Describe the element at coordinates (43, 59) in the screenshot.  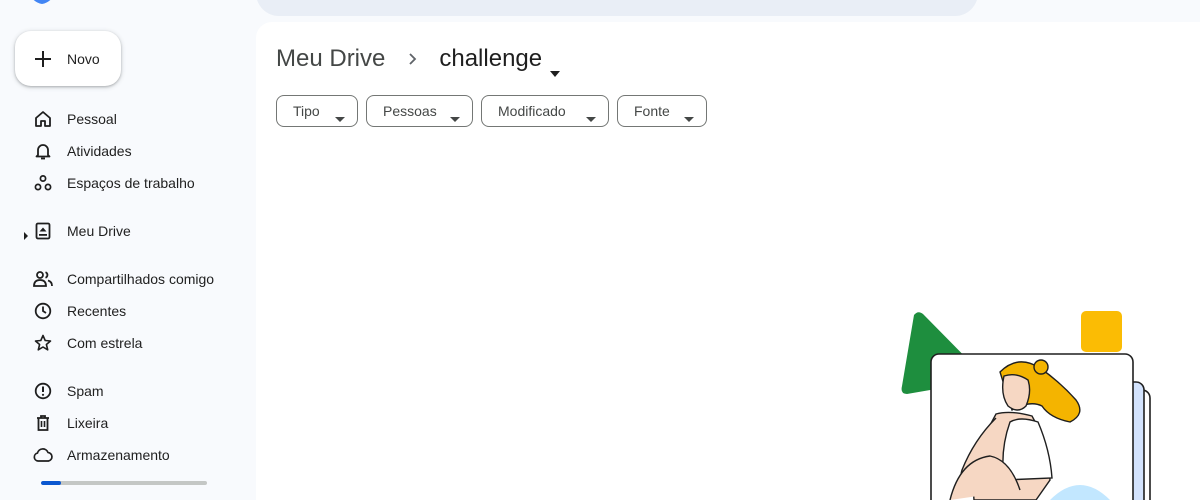
I see `plus-icon` at that location.